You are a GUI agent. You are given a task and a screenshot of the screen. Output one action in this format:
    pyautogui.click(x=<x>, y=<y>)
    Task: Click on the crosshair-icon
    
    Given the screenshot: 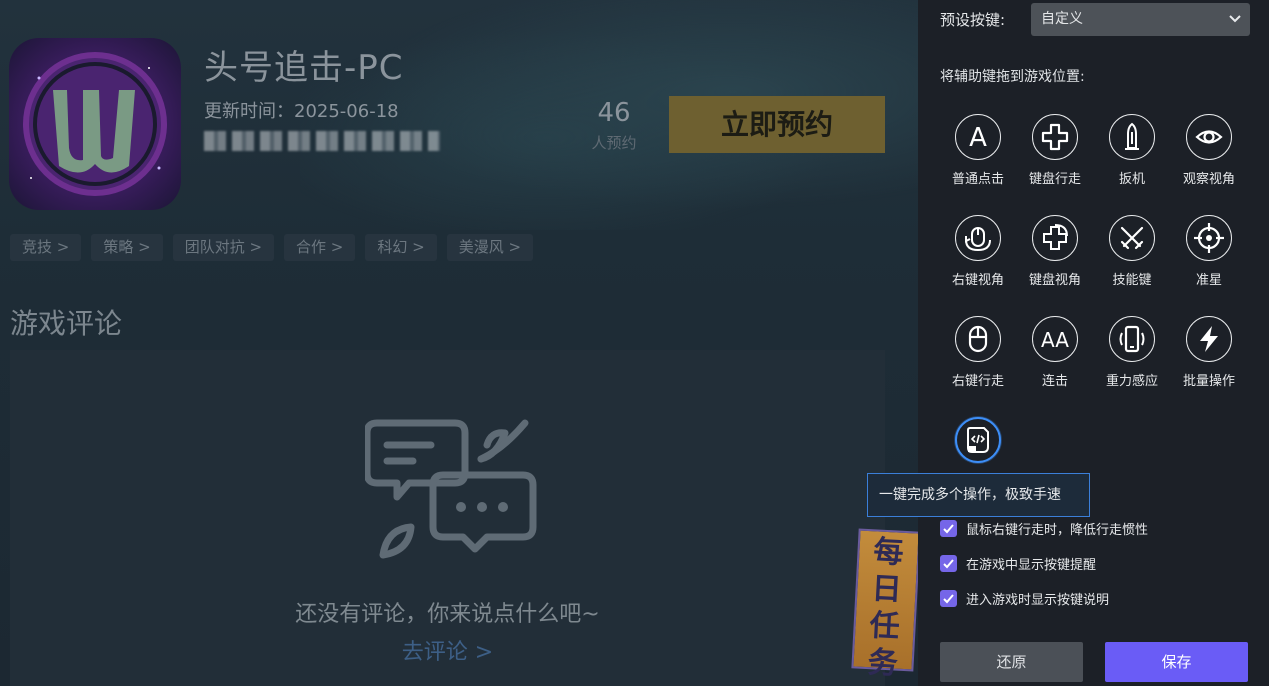 What is the action you would take?
    pyautogui.click(x=1209, y=238)
    